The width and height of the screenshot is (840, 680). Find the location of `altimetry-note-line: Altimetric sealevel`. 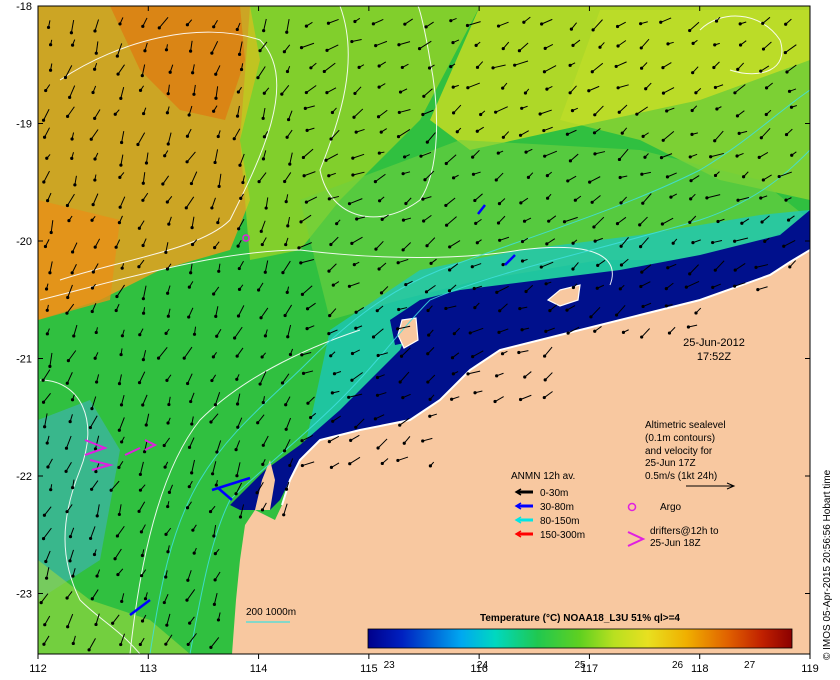

altimetry-note-line: Altimetric sealevel is located at coordinates (685, 425).